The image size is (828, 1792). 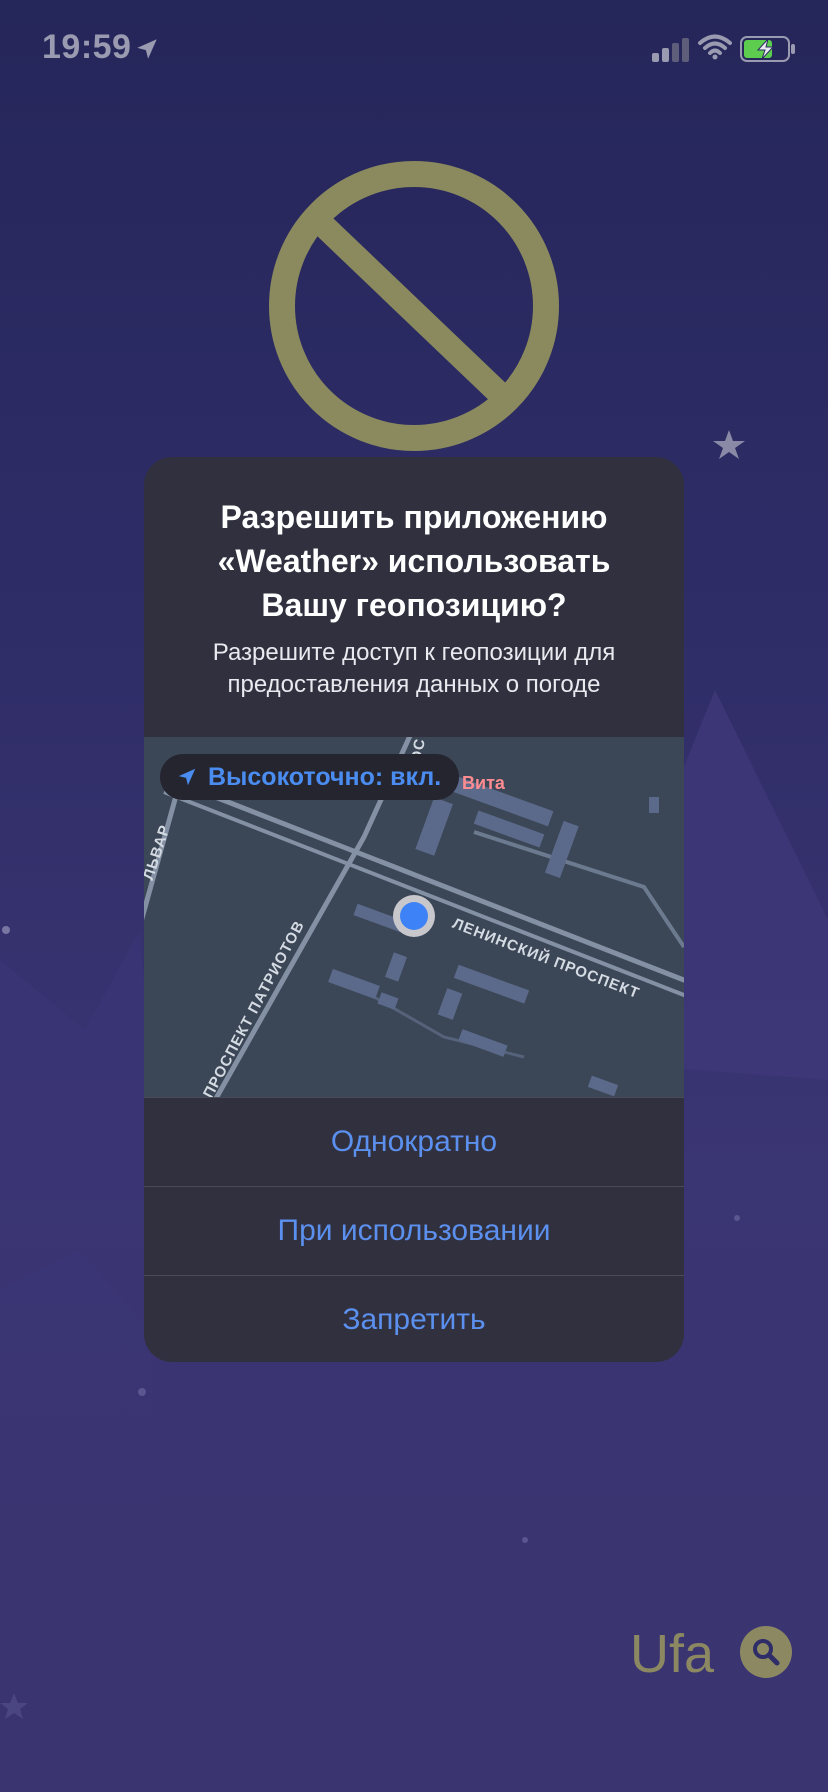 I want to click on city-name: Ufa, so click(x=672, y=1654).